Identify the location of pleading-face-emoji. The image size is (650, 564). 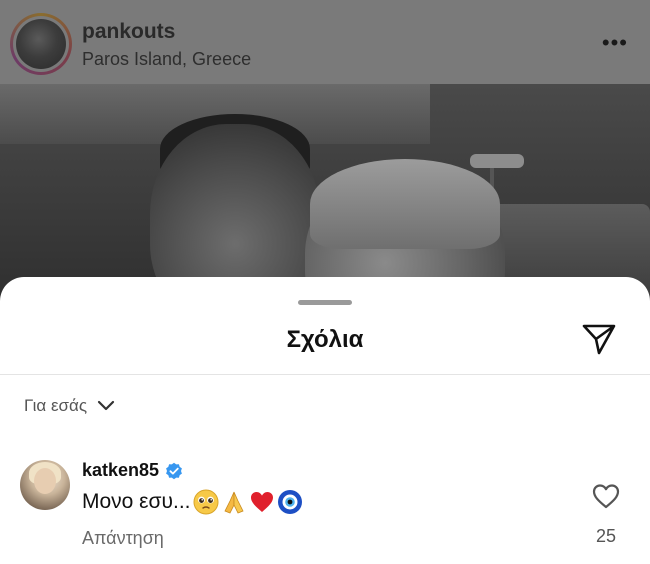
(205, 502).